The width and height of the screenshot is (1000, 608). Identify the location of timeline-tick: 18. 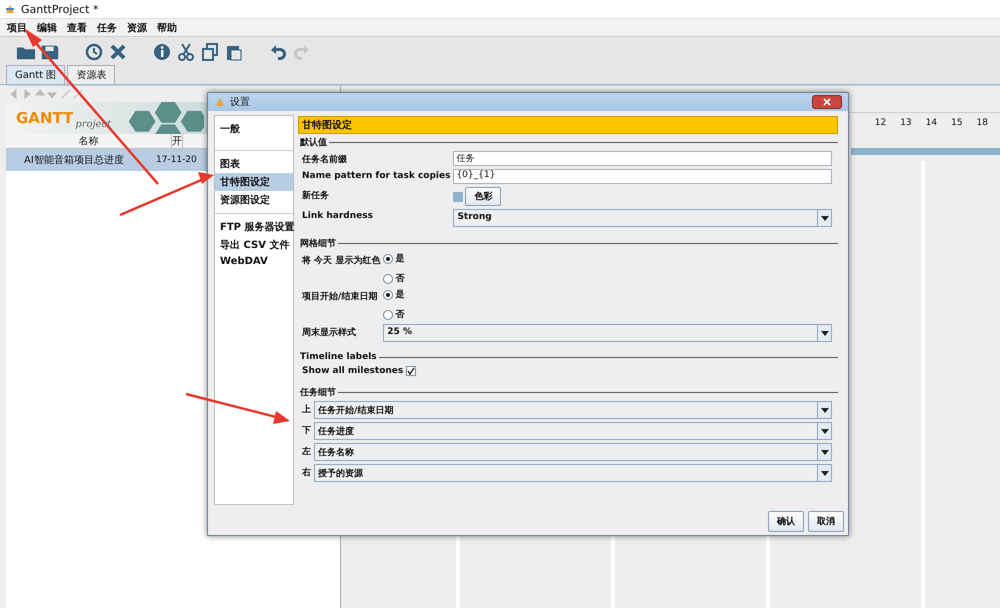
(982, 123).